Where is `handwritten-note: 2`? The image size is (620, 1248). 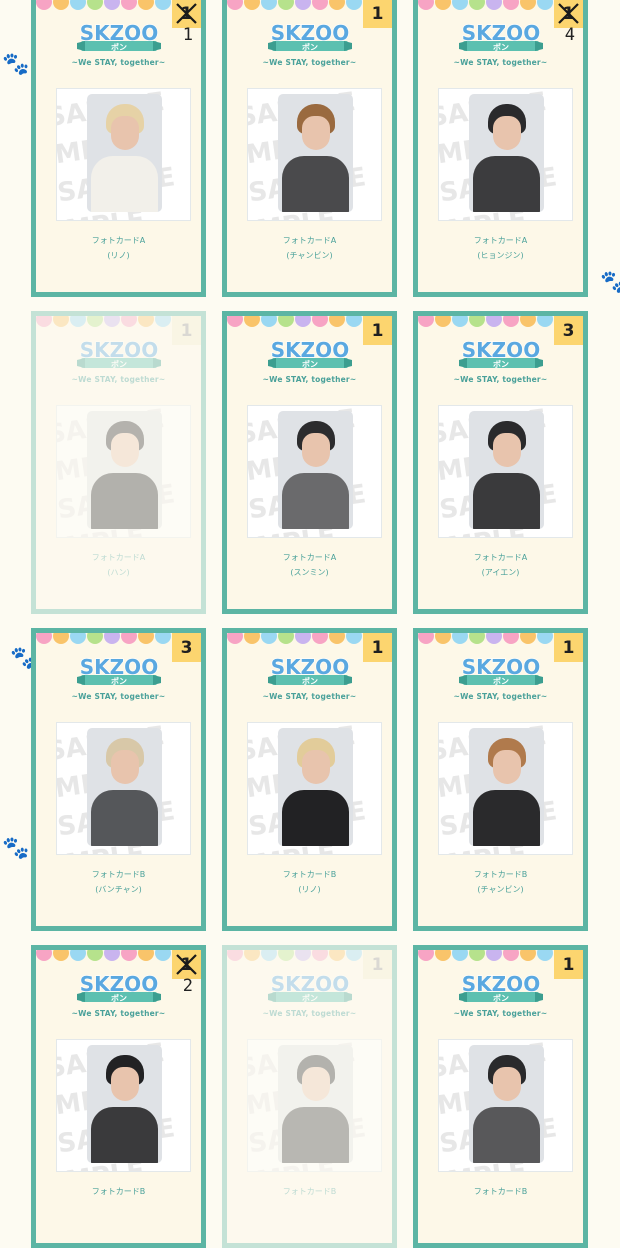 handwritten-note: 2 is located at coordinates (187, 986).